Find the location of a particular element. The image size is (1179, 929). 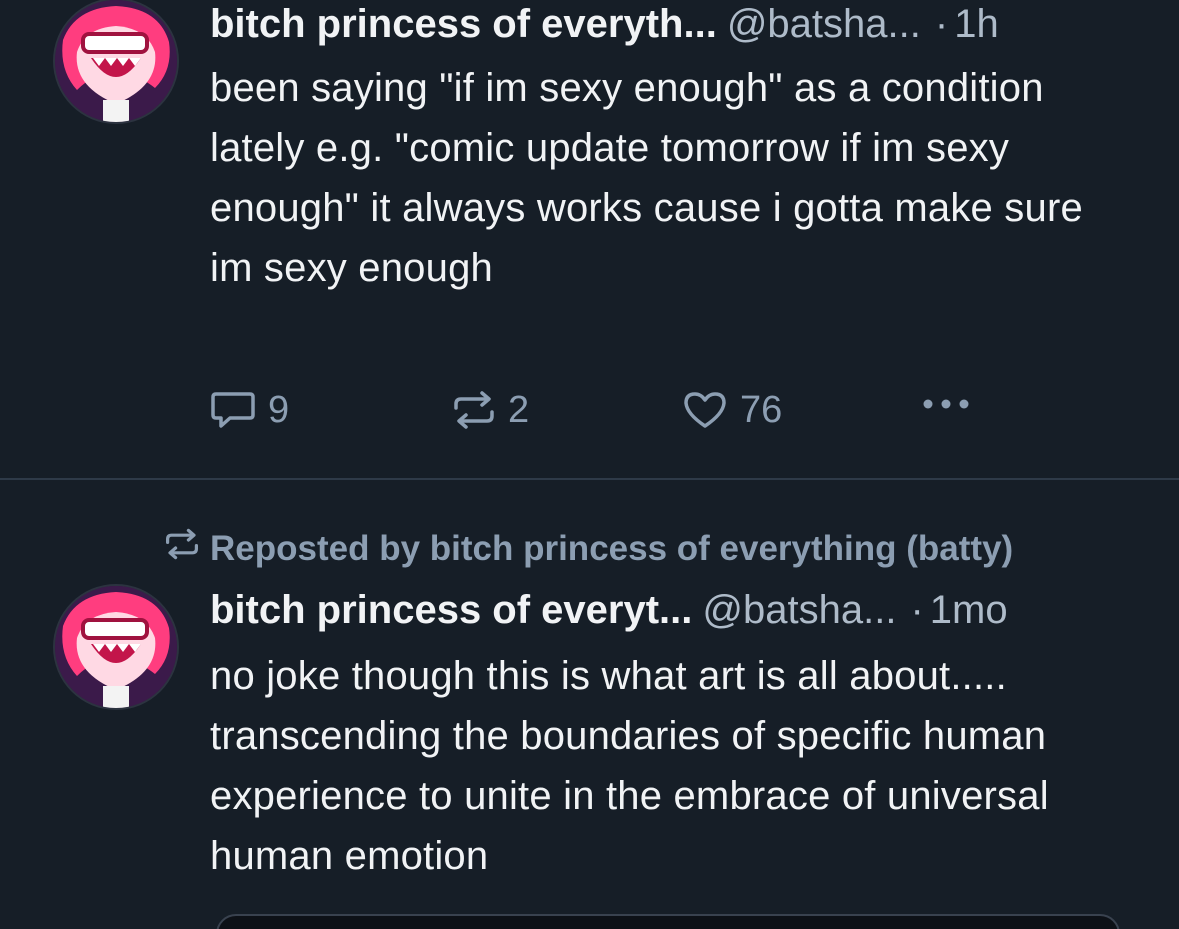

like-button: 76 is located at coordinates (732, 410).